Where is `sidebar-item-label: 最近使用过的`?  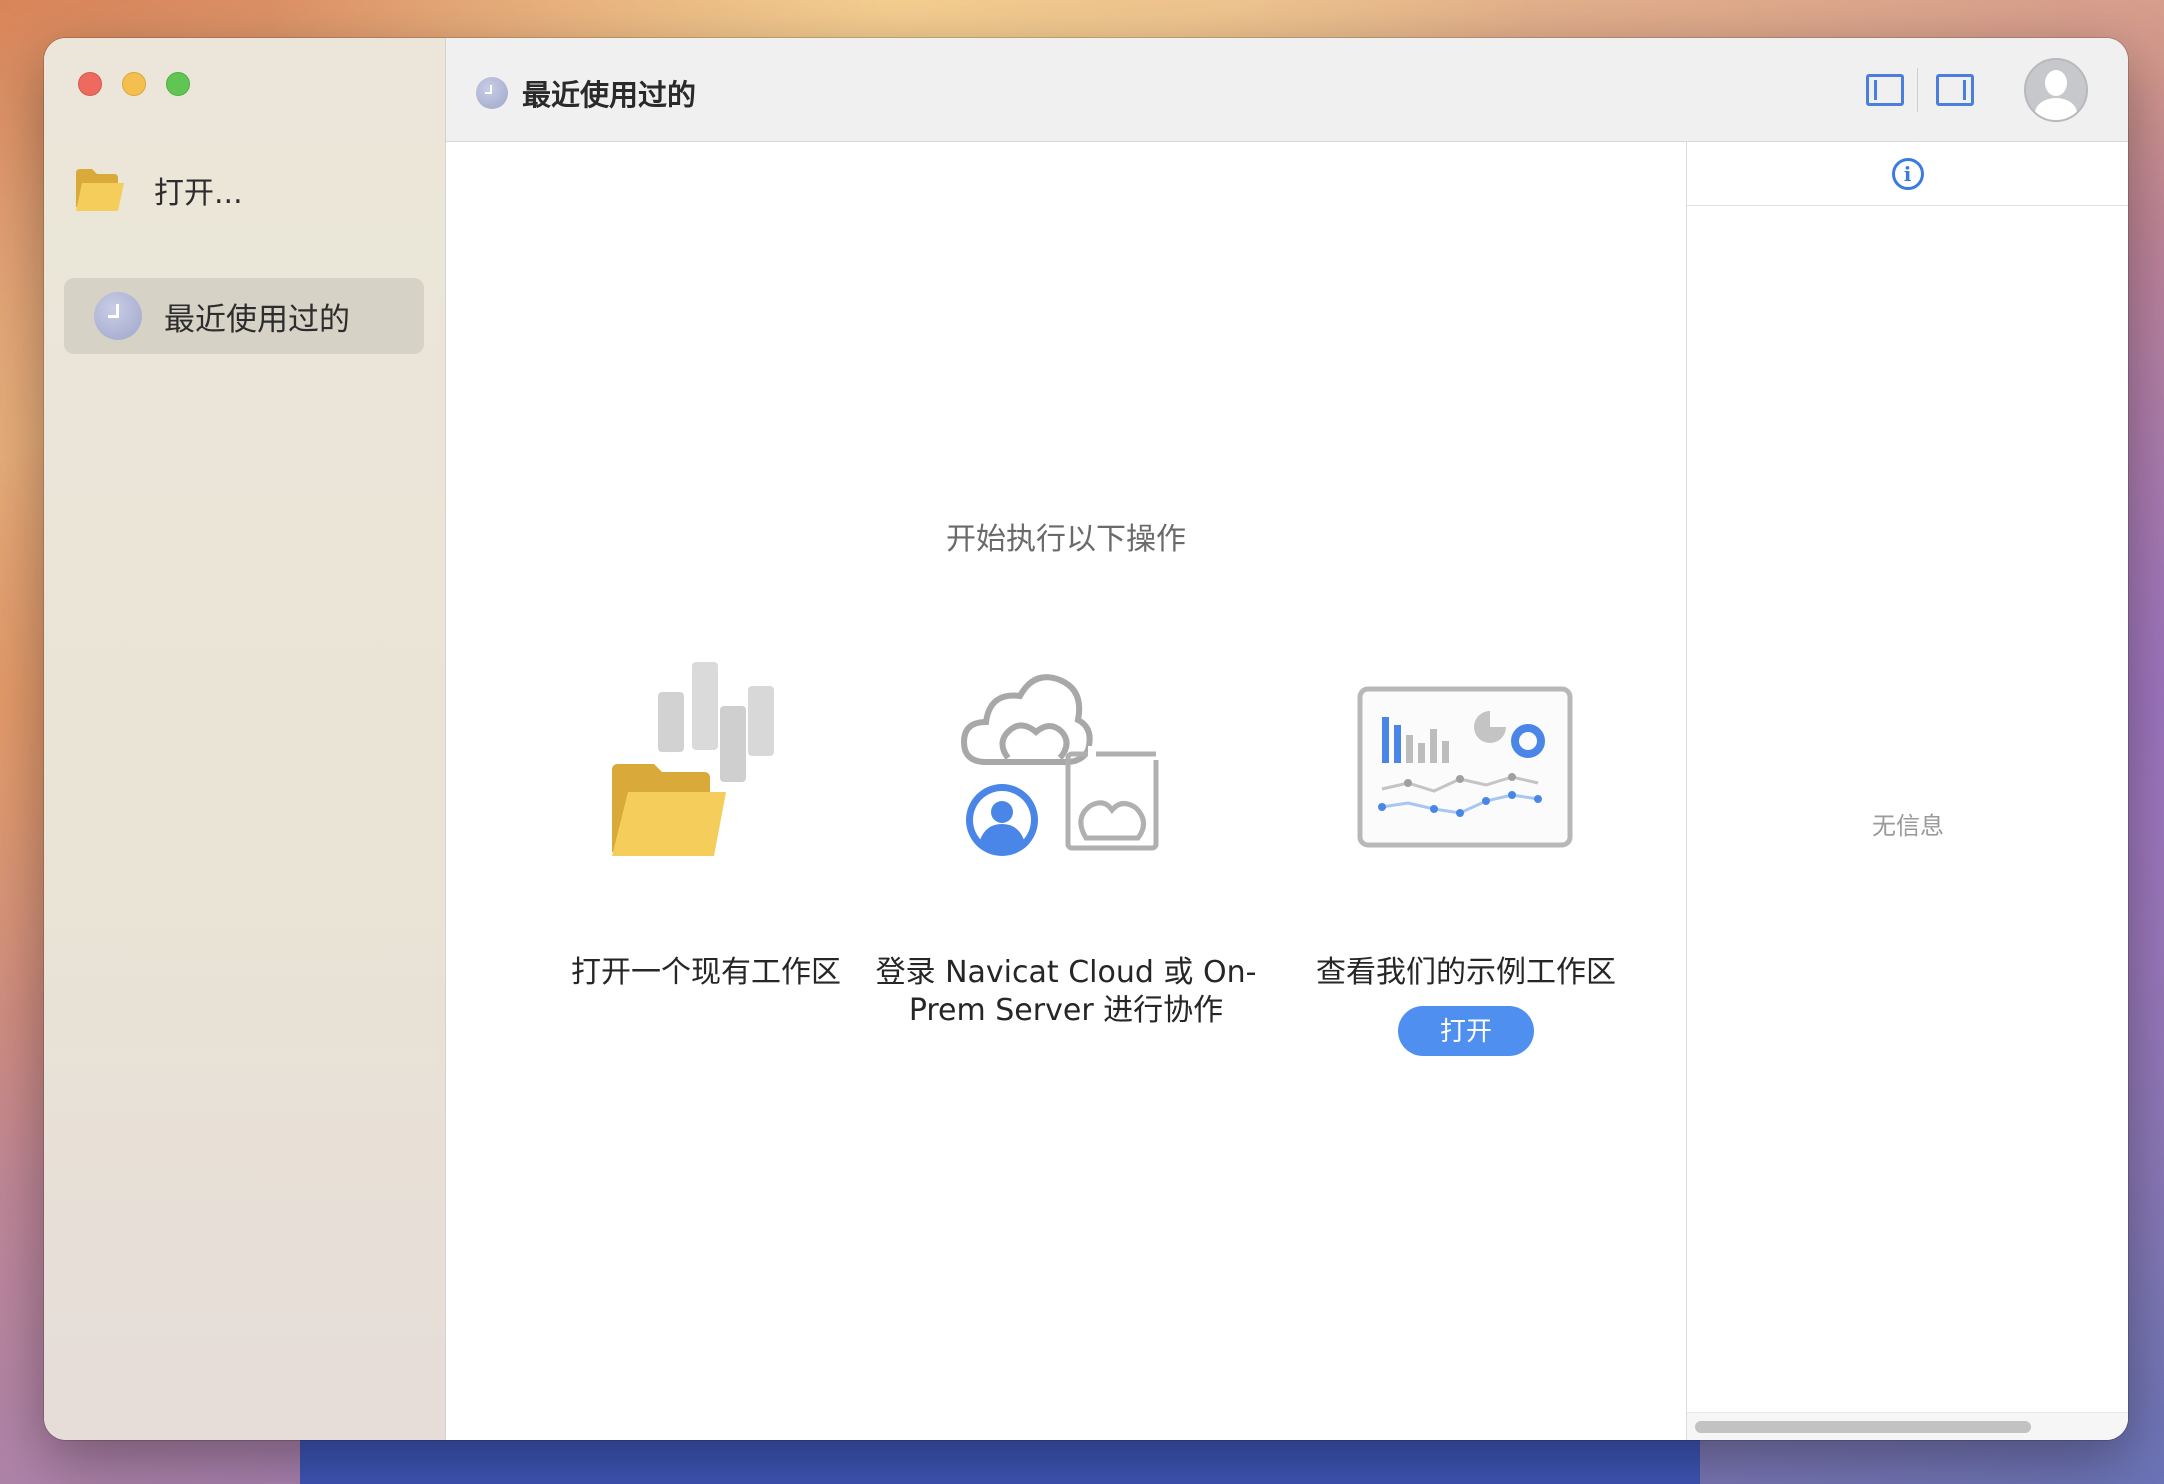 sidebar-item-label: 最近使用过的 is located at coordinates (257, 319).